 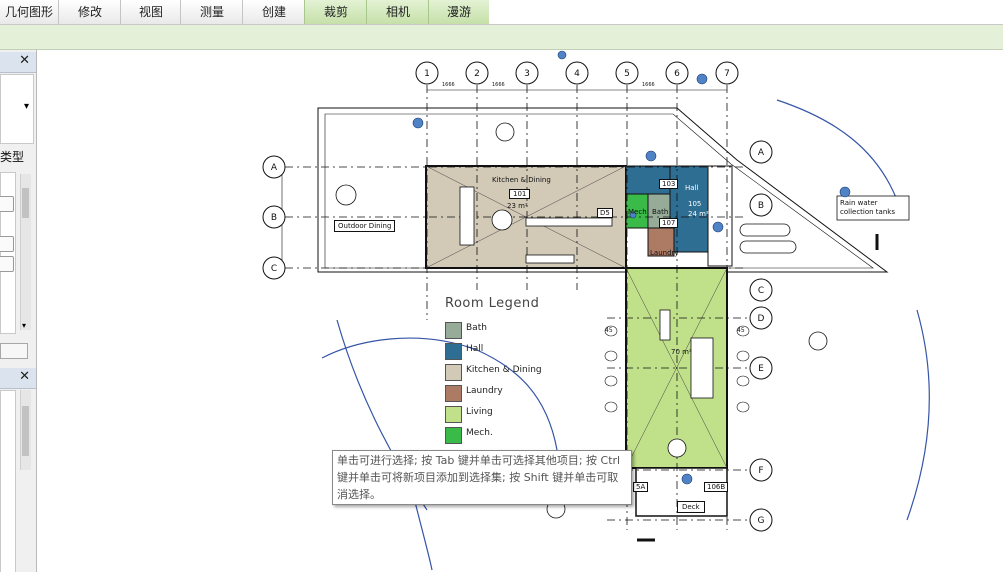 What do you see at coordinates (716, 487) in the screenshot?
I see `door-tag: 106B` at bounding box center [716, 487].